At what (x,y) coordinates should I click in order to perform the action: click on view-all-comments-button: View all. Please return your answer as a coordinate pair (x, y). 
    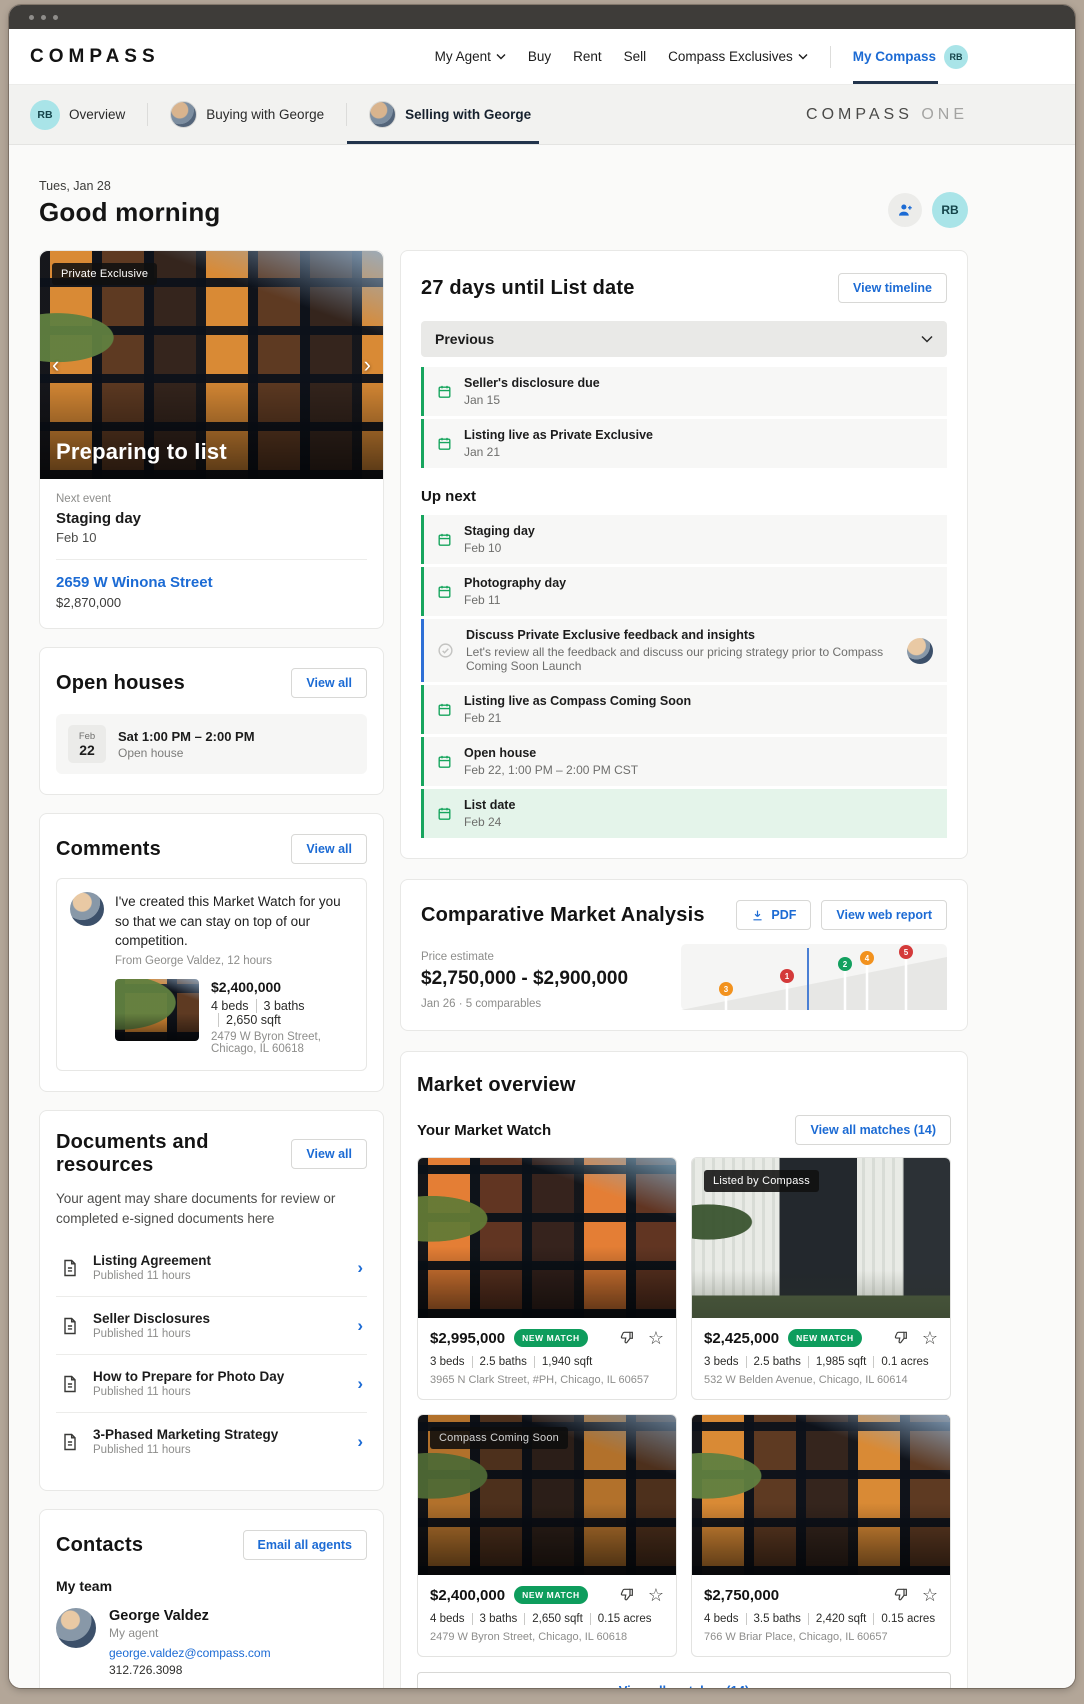
    Looking at the image, I should click on (329, 849).